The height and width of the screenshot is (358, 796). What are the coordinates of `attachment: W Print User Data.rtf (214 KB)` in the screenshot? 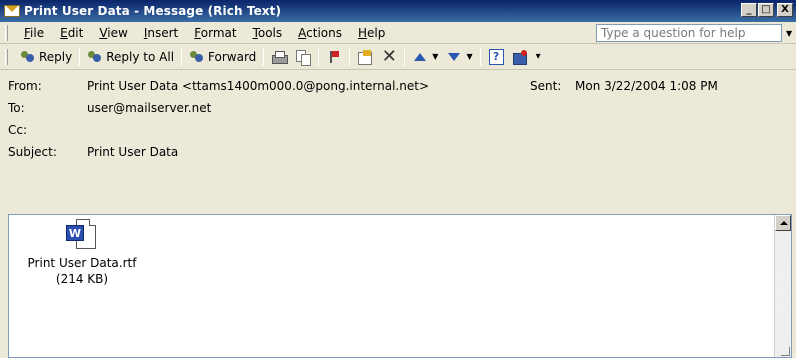 It's located at (82, 253).